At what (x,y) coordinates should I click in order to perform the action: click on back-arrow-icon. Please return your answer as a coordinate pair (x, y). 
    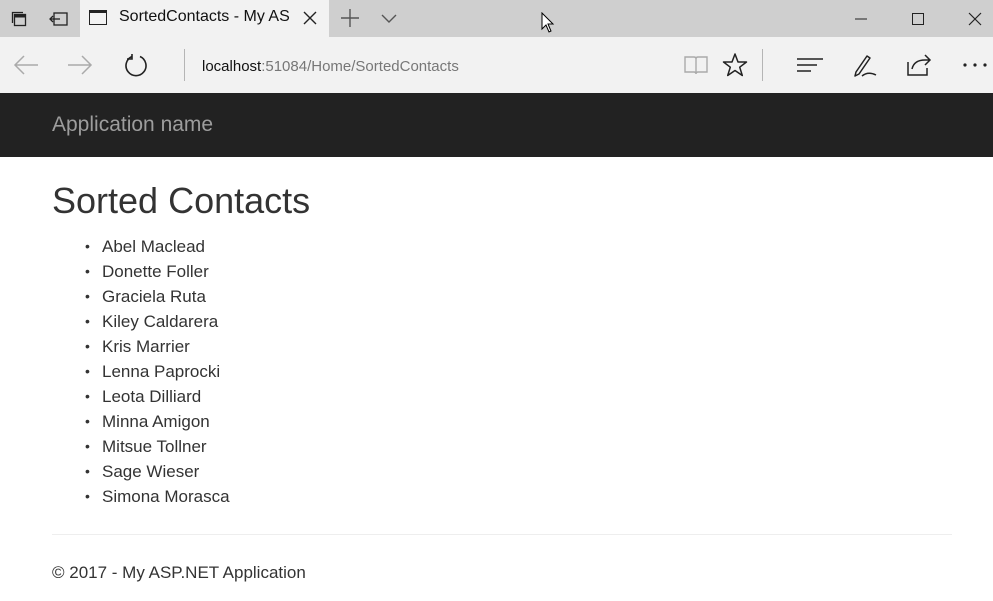
    Looking at the image, I should click on (25, 65).